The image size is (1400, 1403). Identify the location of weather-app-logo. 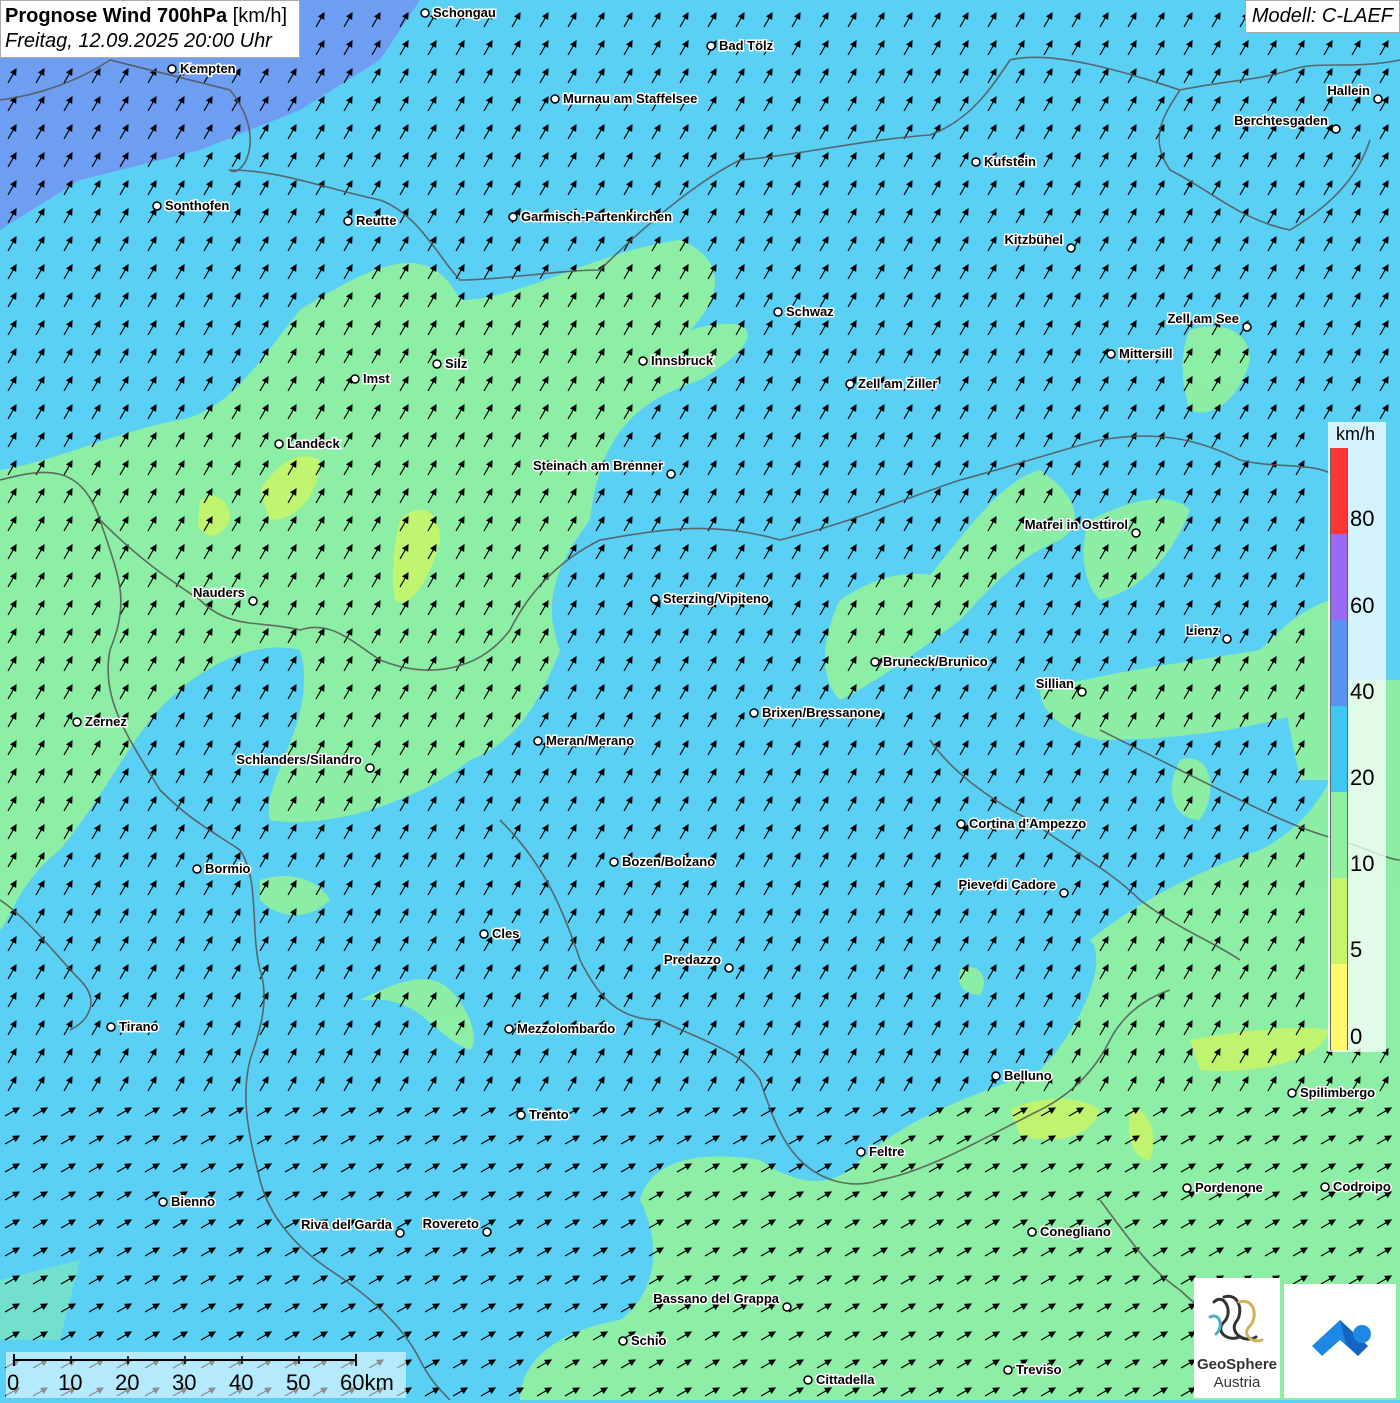
(1340, 1341).